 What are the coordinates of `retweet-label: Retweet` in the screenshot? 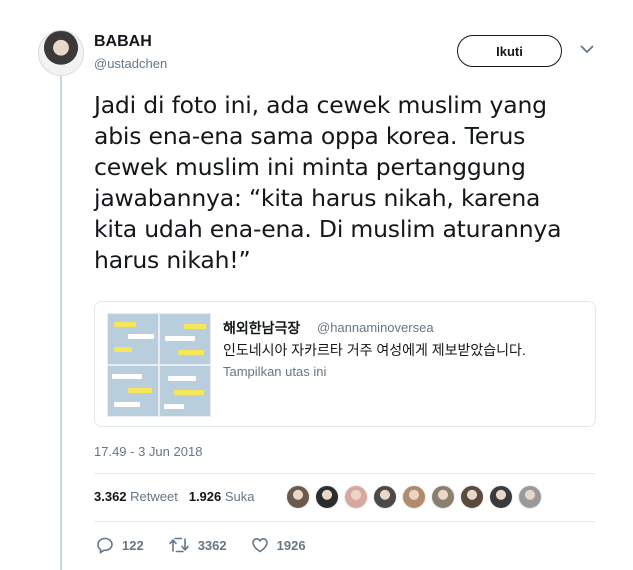 It's located at (154, 496).